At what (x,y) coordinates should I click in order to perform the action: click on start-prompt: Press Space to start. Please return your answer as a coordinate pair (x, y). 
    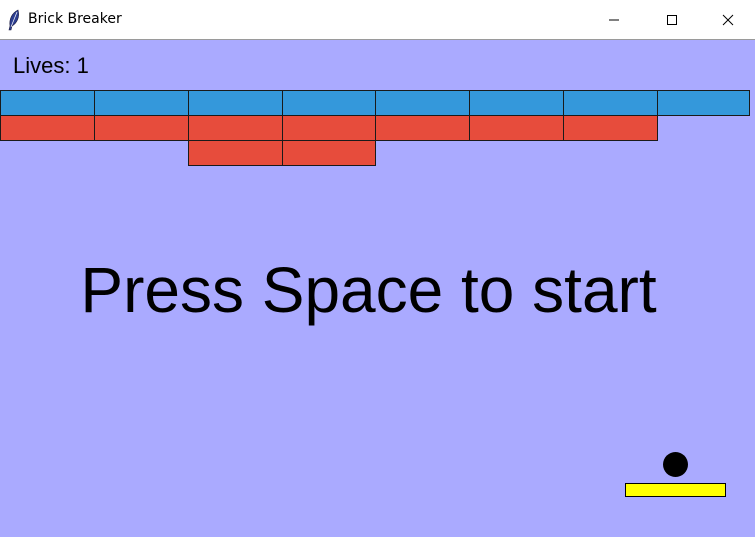
    Looking at the image, I should click on (368, 290).